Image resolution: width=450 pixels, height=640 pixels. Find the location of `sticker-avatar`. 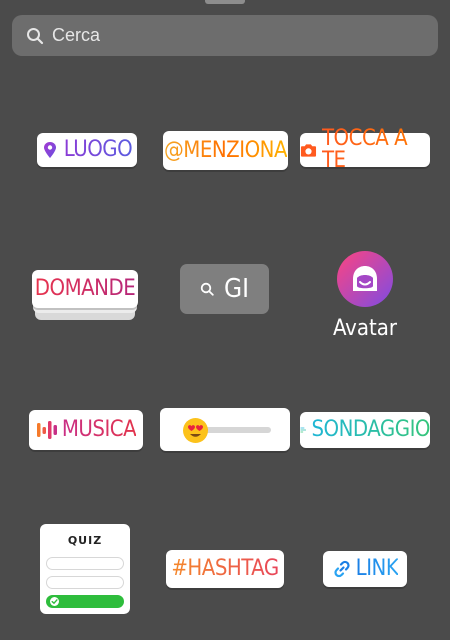

sticker-avatar is located at coordinates (365, 279).